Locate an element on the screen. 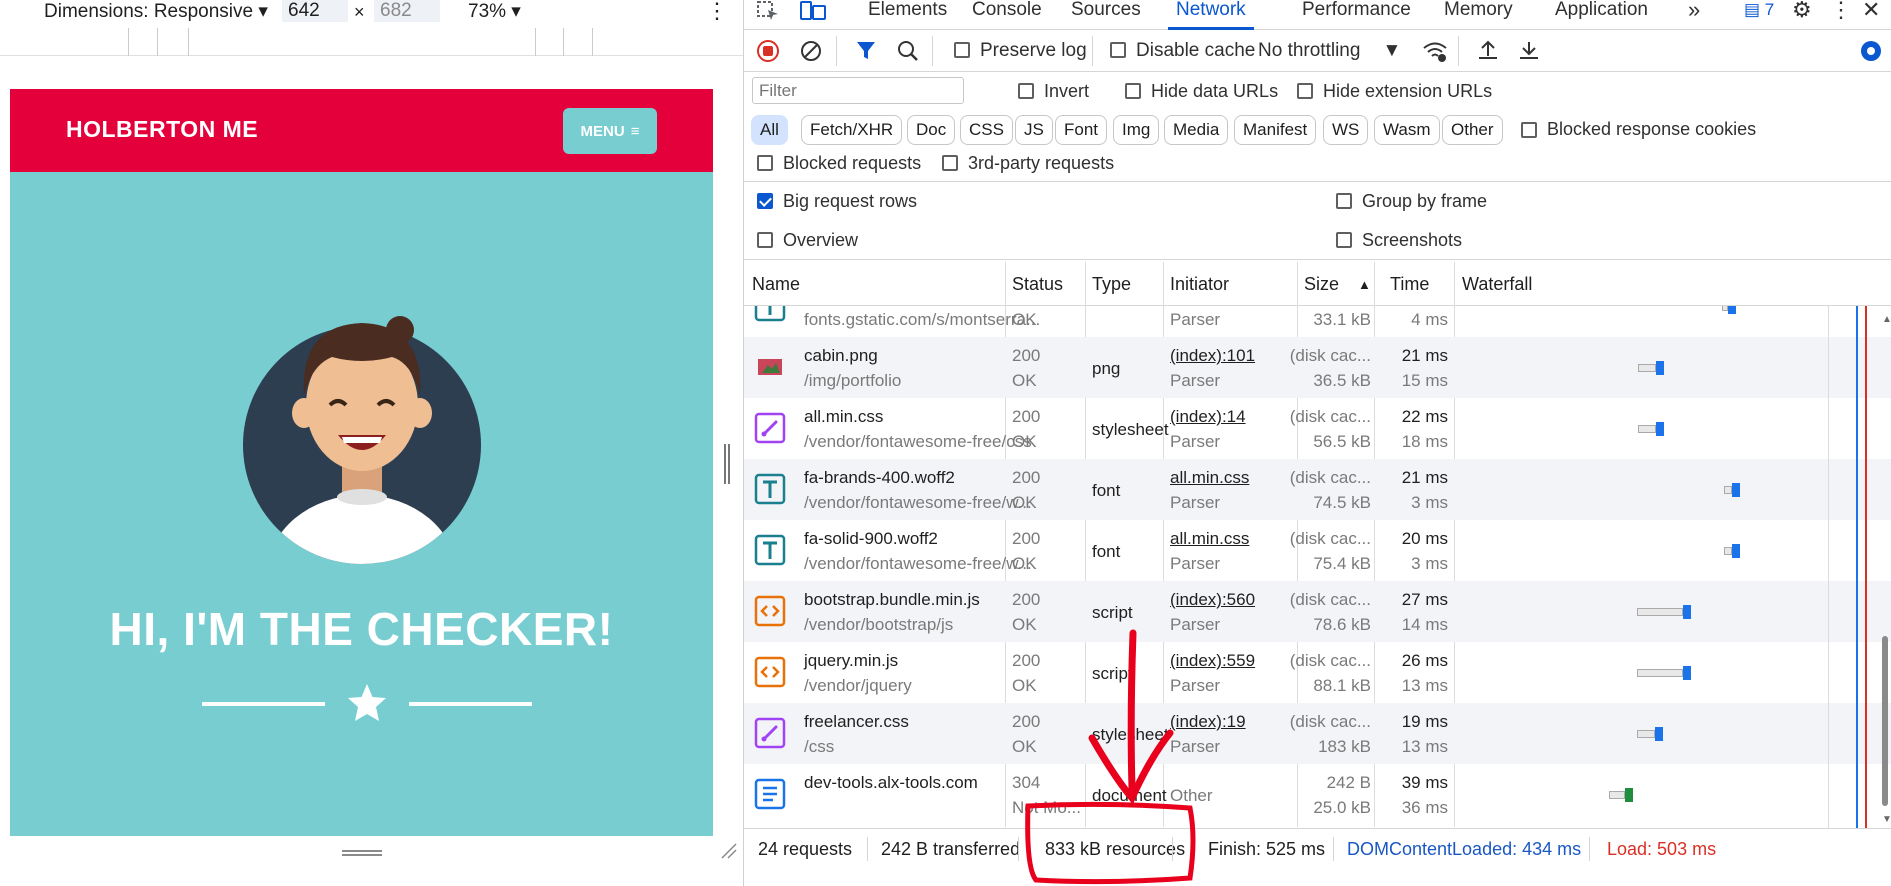  device-toolbar-icon is located at coordinates (813, 11).